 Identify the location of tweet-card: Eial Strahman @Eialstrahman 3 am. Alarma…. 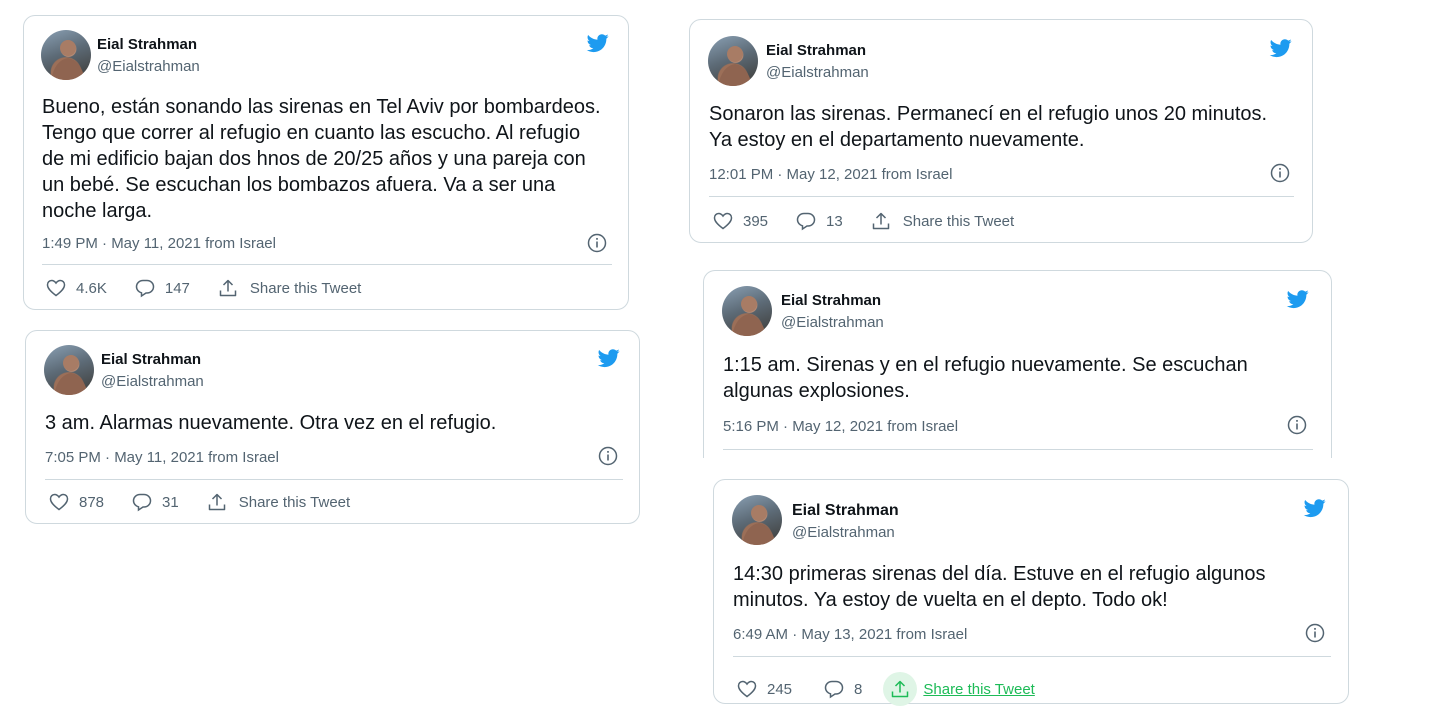
(332, 427).